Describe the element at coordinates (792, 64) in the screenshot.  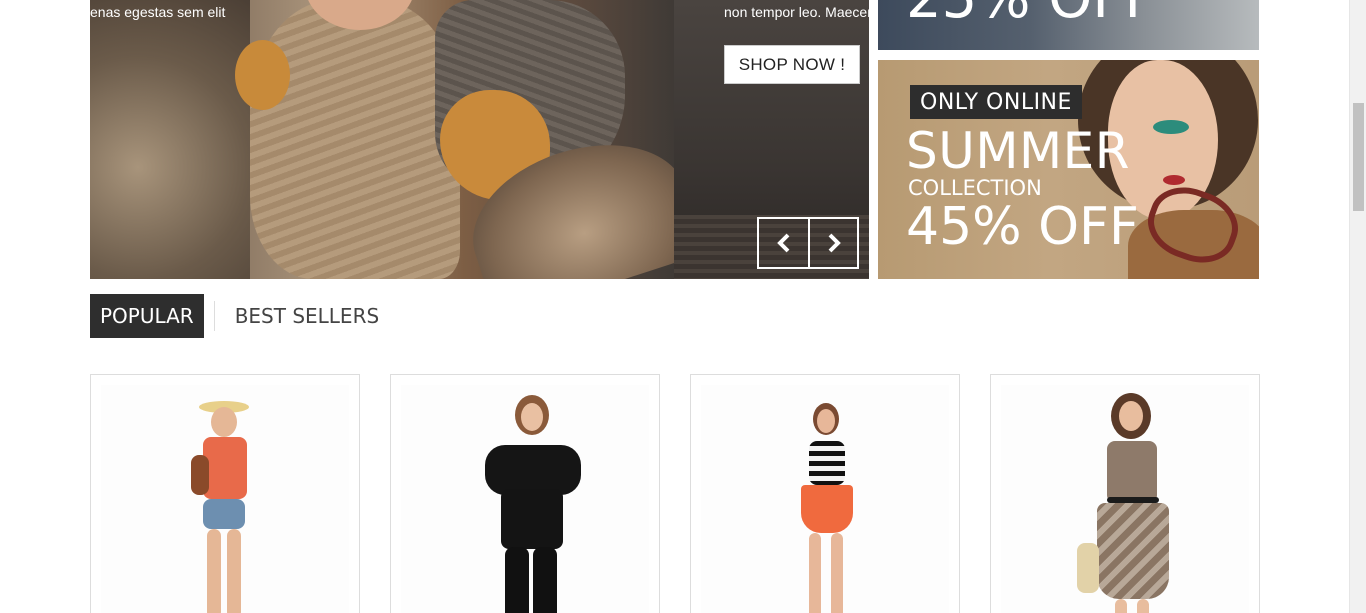
I see `shop-now-button: SHOP NOW !` at that location.